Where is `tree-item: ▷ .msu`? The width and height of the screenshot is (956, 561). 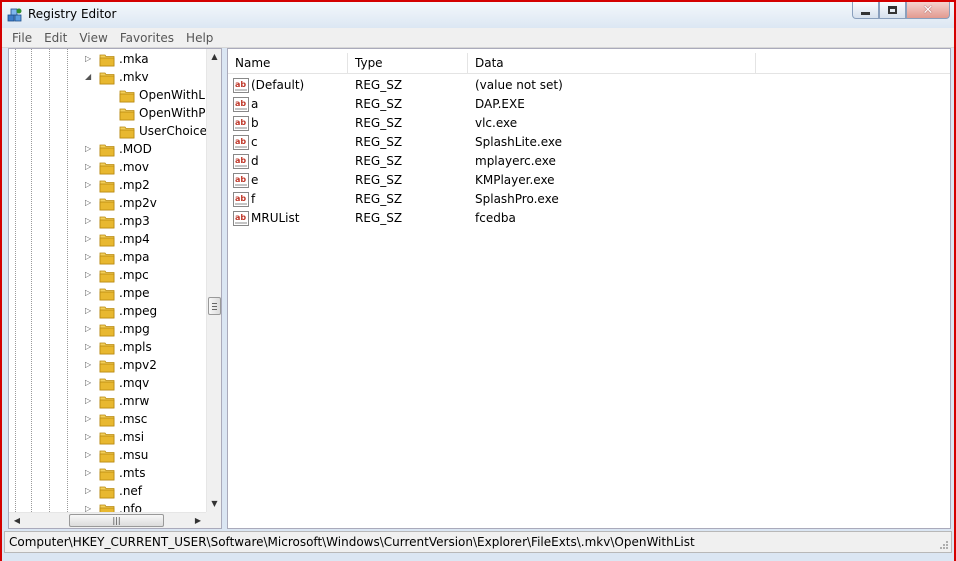
tree-item: ▷ .msu is located at coordinates (107, 456).